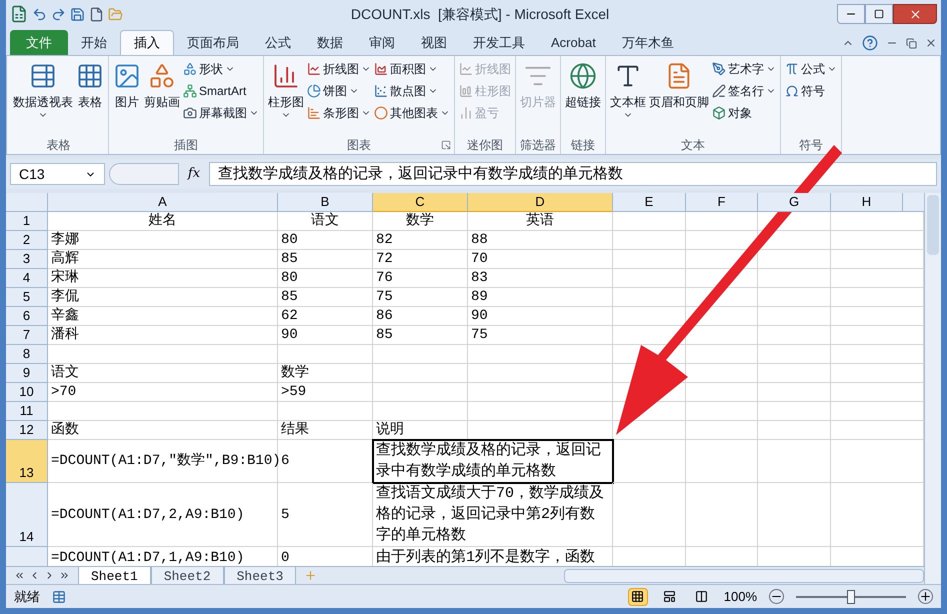 The height and width of the screenshot is (614, 947). What do you see at coordinates (162, 97) in the screenshot?
I see `ribbon-button: 剪贴画` at bounding box center [162, 97].